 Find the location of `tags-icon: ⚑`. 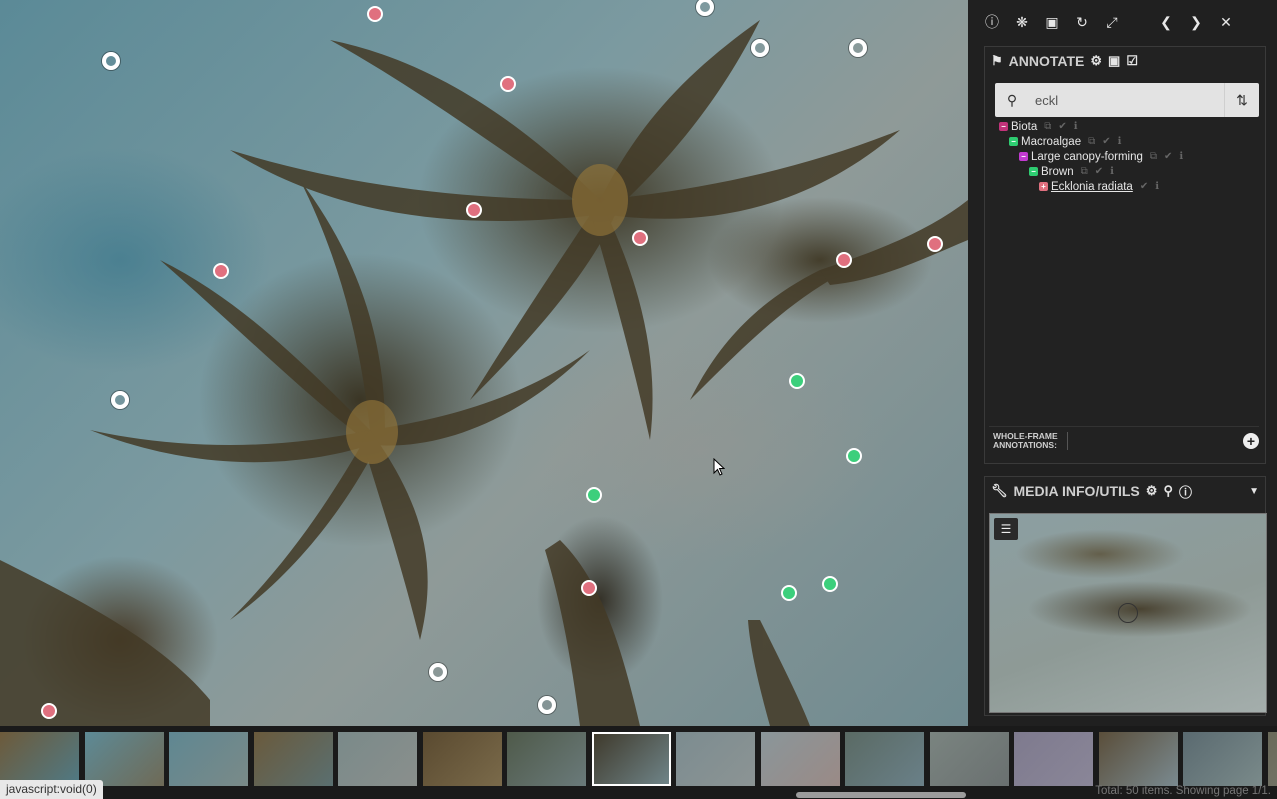

tags-icon: ⚑ is located at coordinates (997, 60).